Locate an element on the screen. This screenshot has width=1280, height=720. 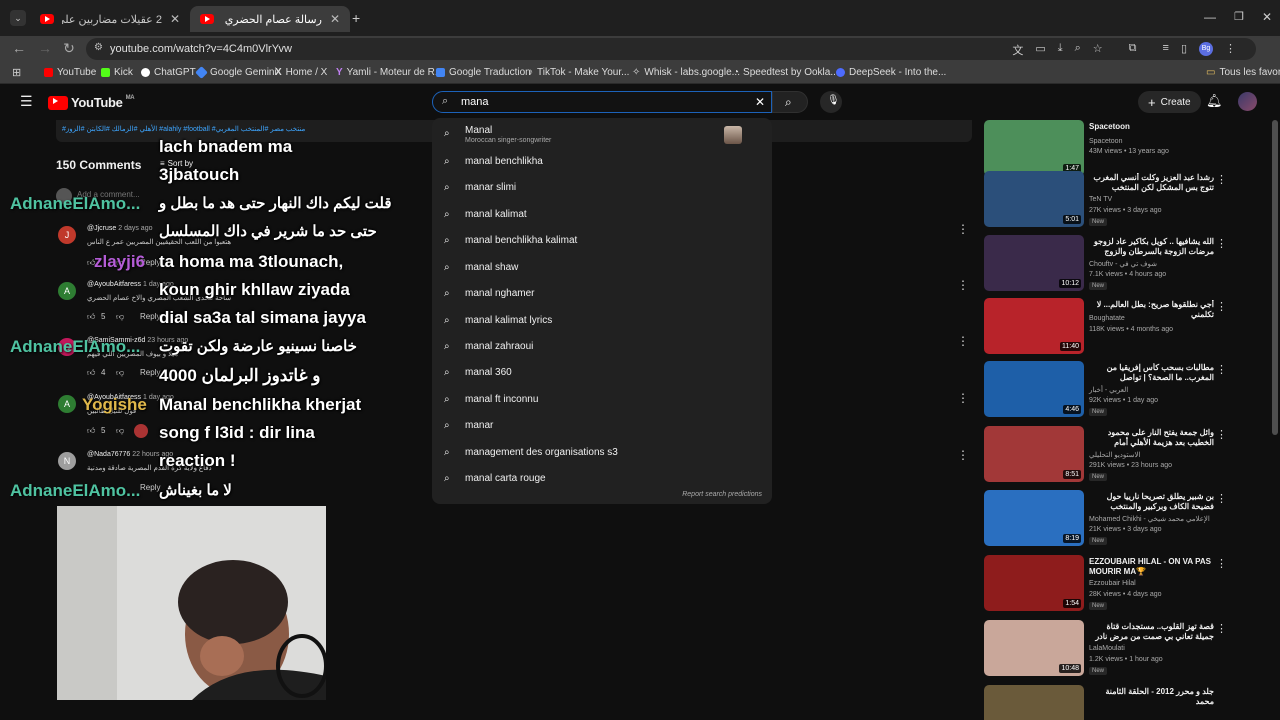
clear-search-icon: ✕ is located at coordinates (760, 102).